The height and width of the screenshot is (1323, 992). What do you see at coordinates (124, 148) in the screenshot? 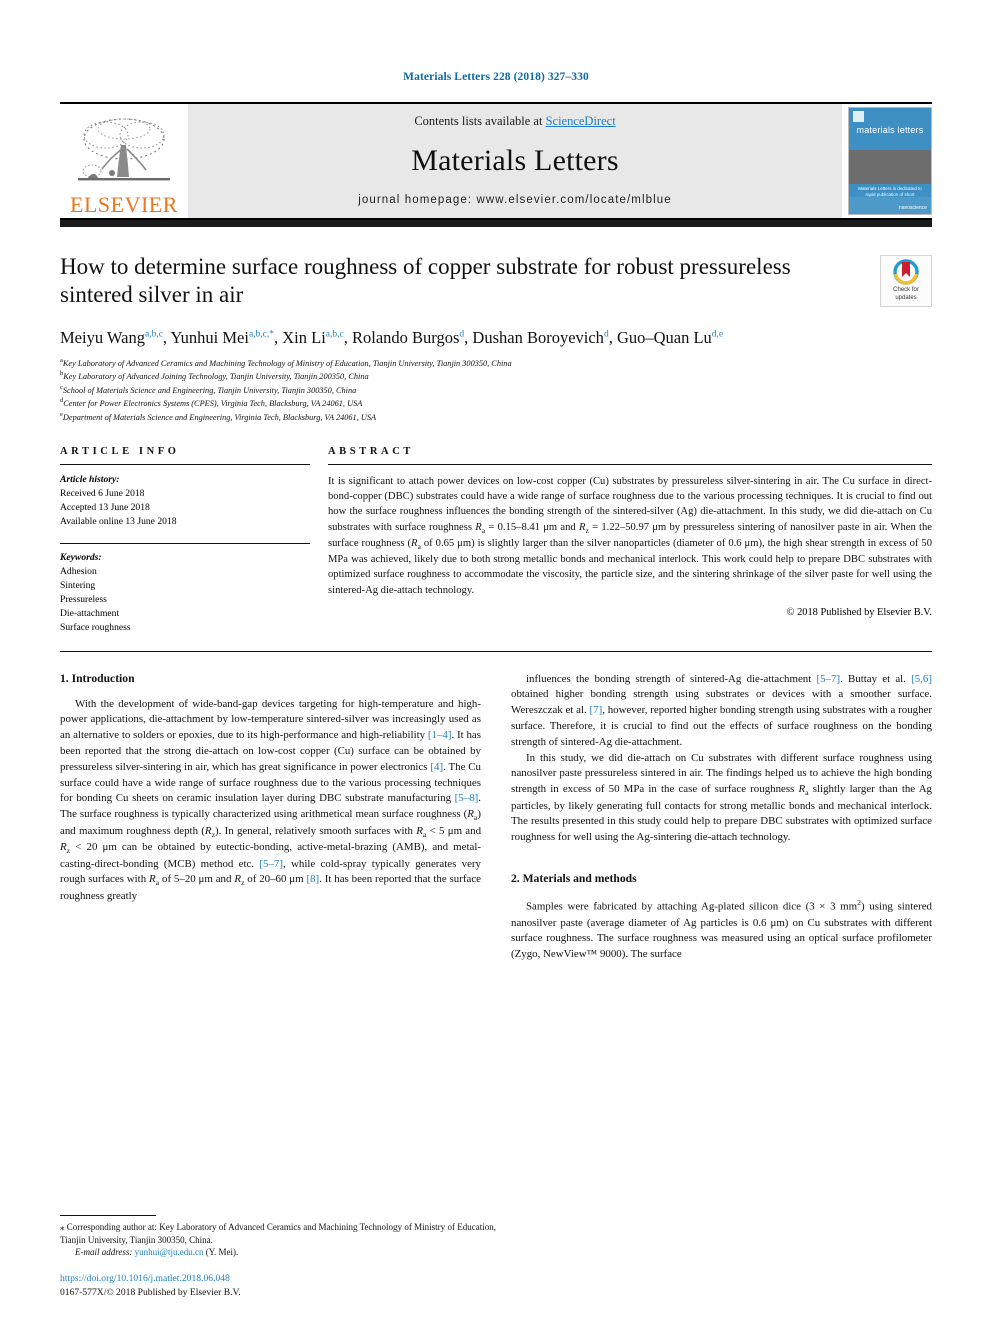
I see `elsevier-tree-icon` at bounding box center [124, 148].